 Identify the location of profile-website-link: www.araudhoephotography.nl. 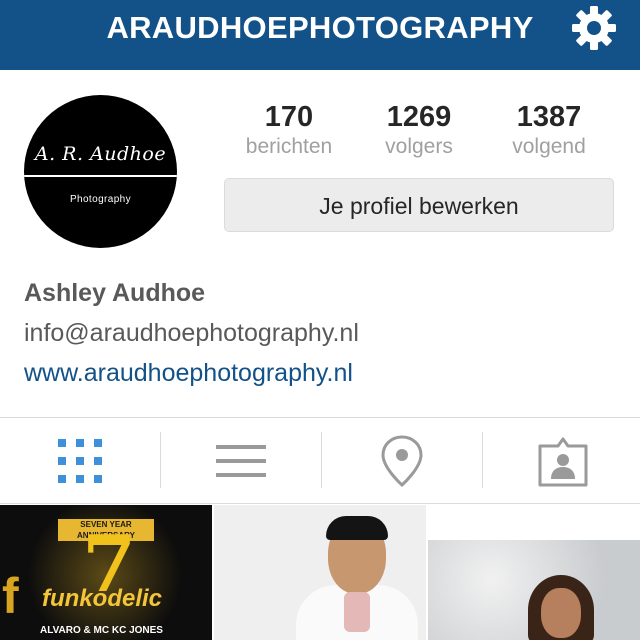
(188, 373).